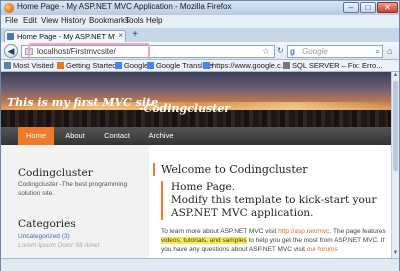  Describe the element at coordinates (161, 136) in the screenshot. I see `nav-archive: Archive` at that location.